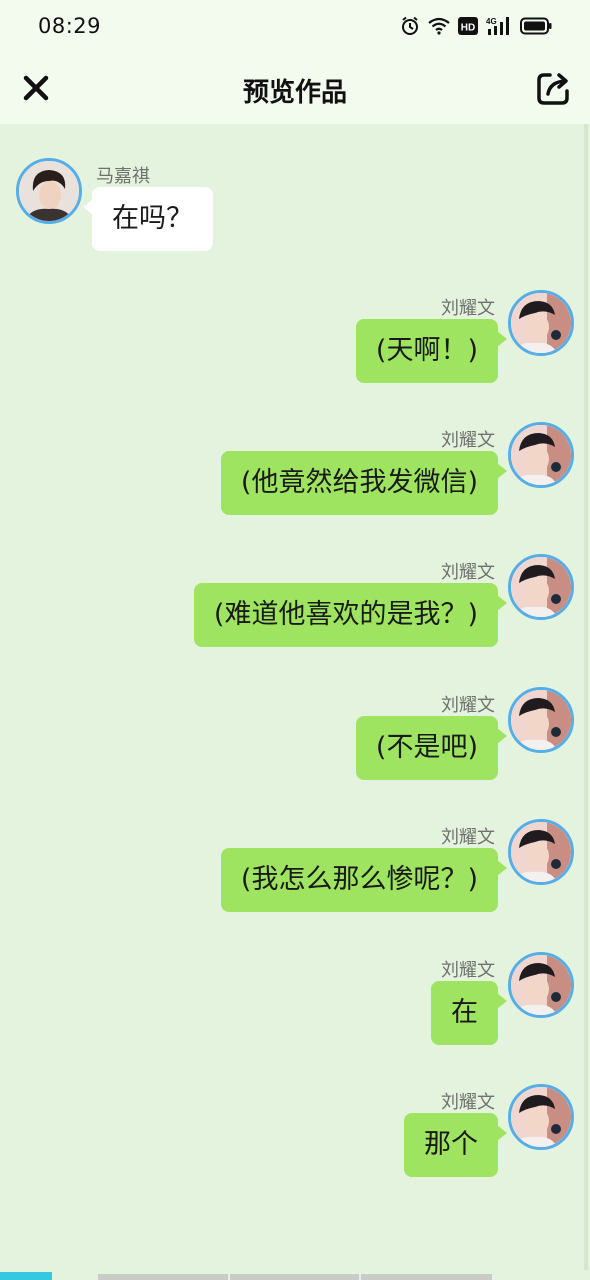 The width and height of the screenshot is (590, 1280). I want to click on message-bubble: (我怎么那么惨呢？), so click(364, 880).